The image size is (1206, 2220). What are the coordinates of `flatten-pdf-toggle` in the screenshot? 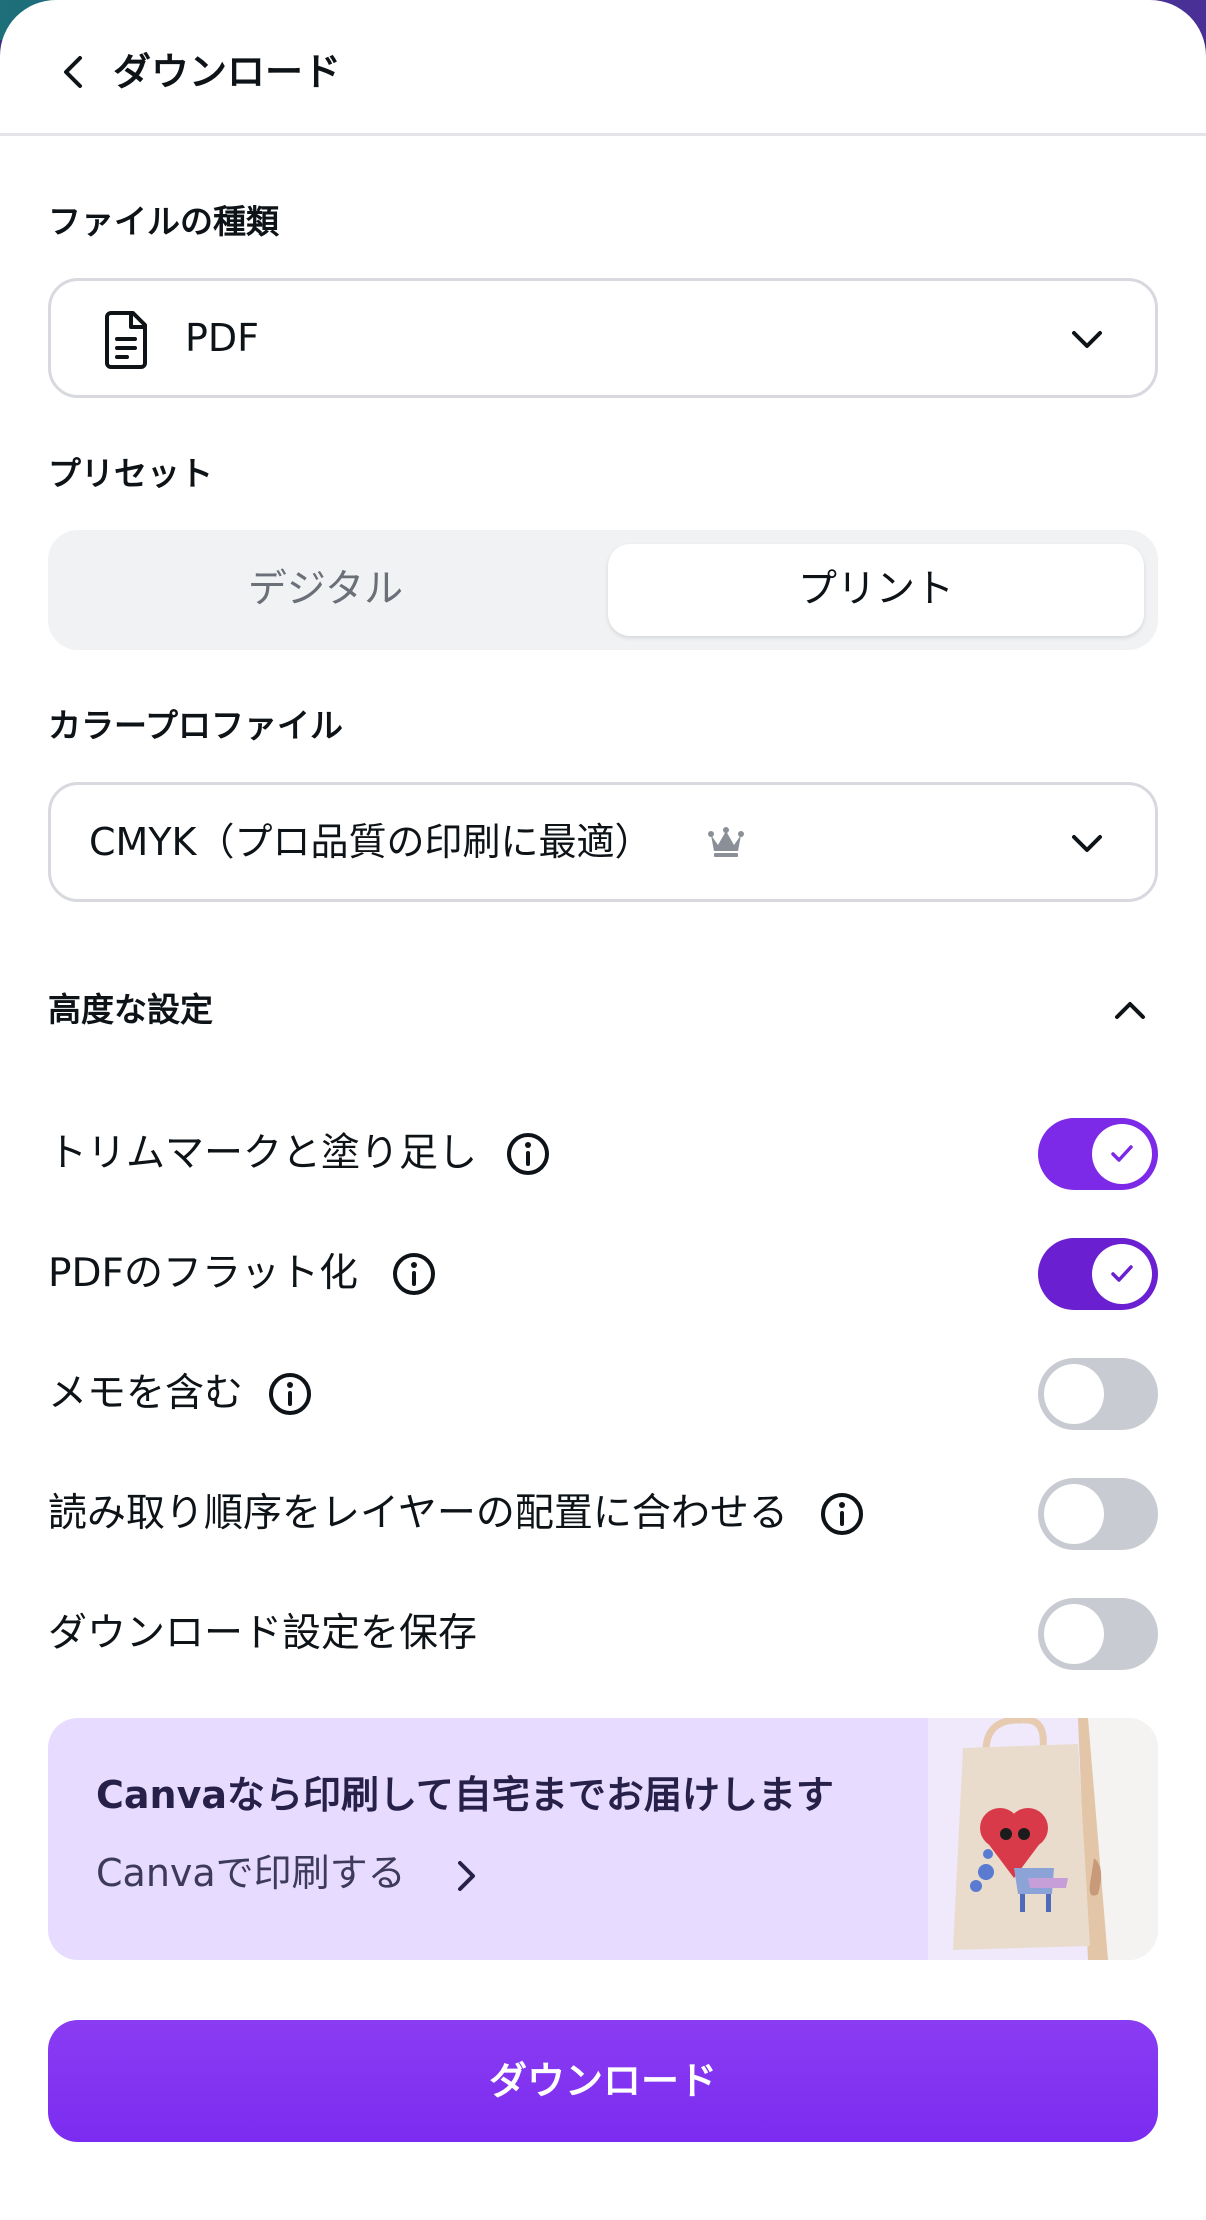 It's located at (1098, 1274).